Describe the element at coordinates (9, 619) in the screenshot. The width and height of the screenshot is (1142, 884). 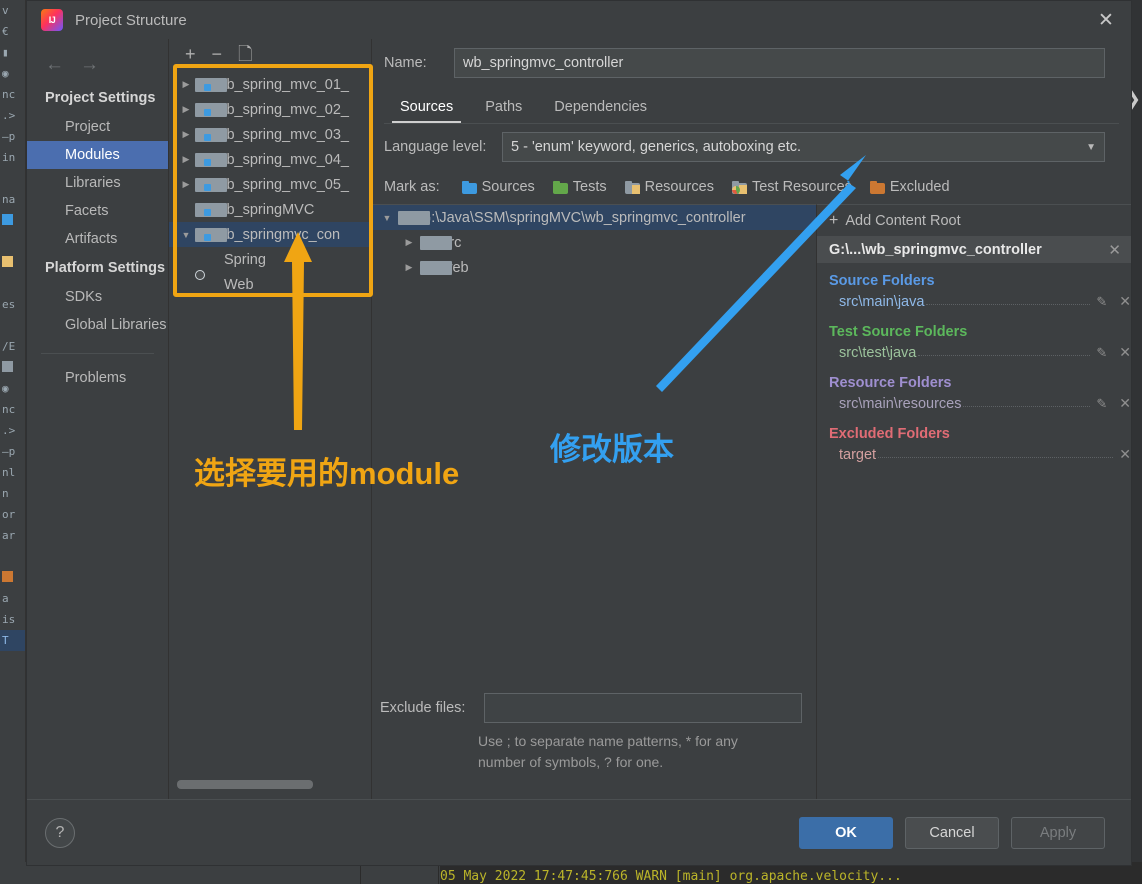
I see `sliver-line: is` at that location.